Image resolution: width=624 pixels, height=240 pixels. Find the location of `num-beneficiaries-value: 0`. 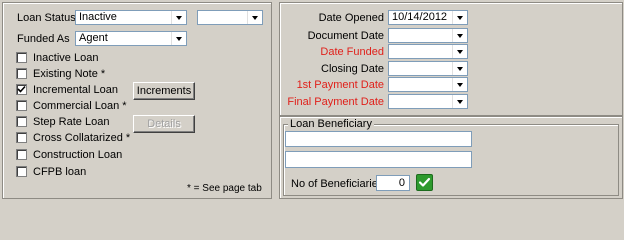

num-beneficiaries-value: 0 is located at coordinates (401, 183).